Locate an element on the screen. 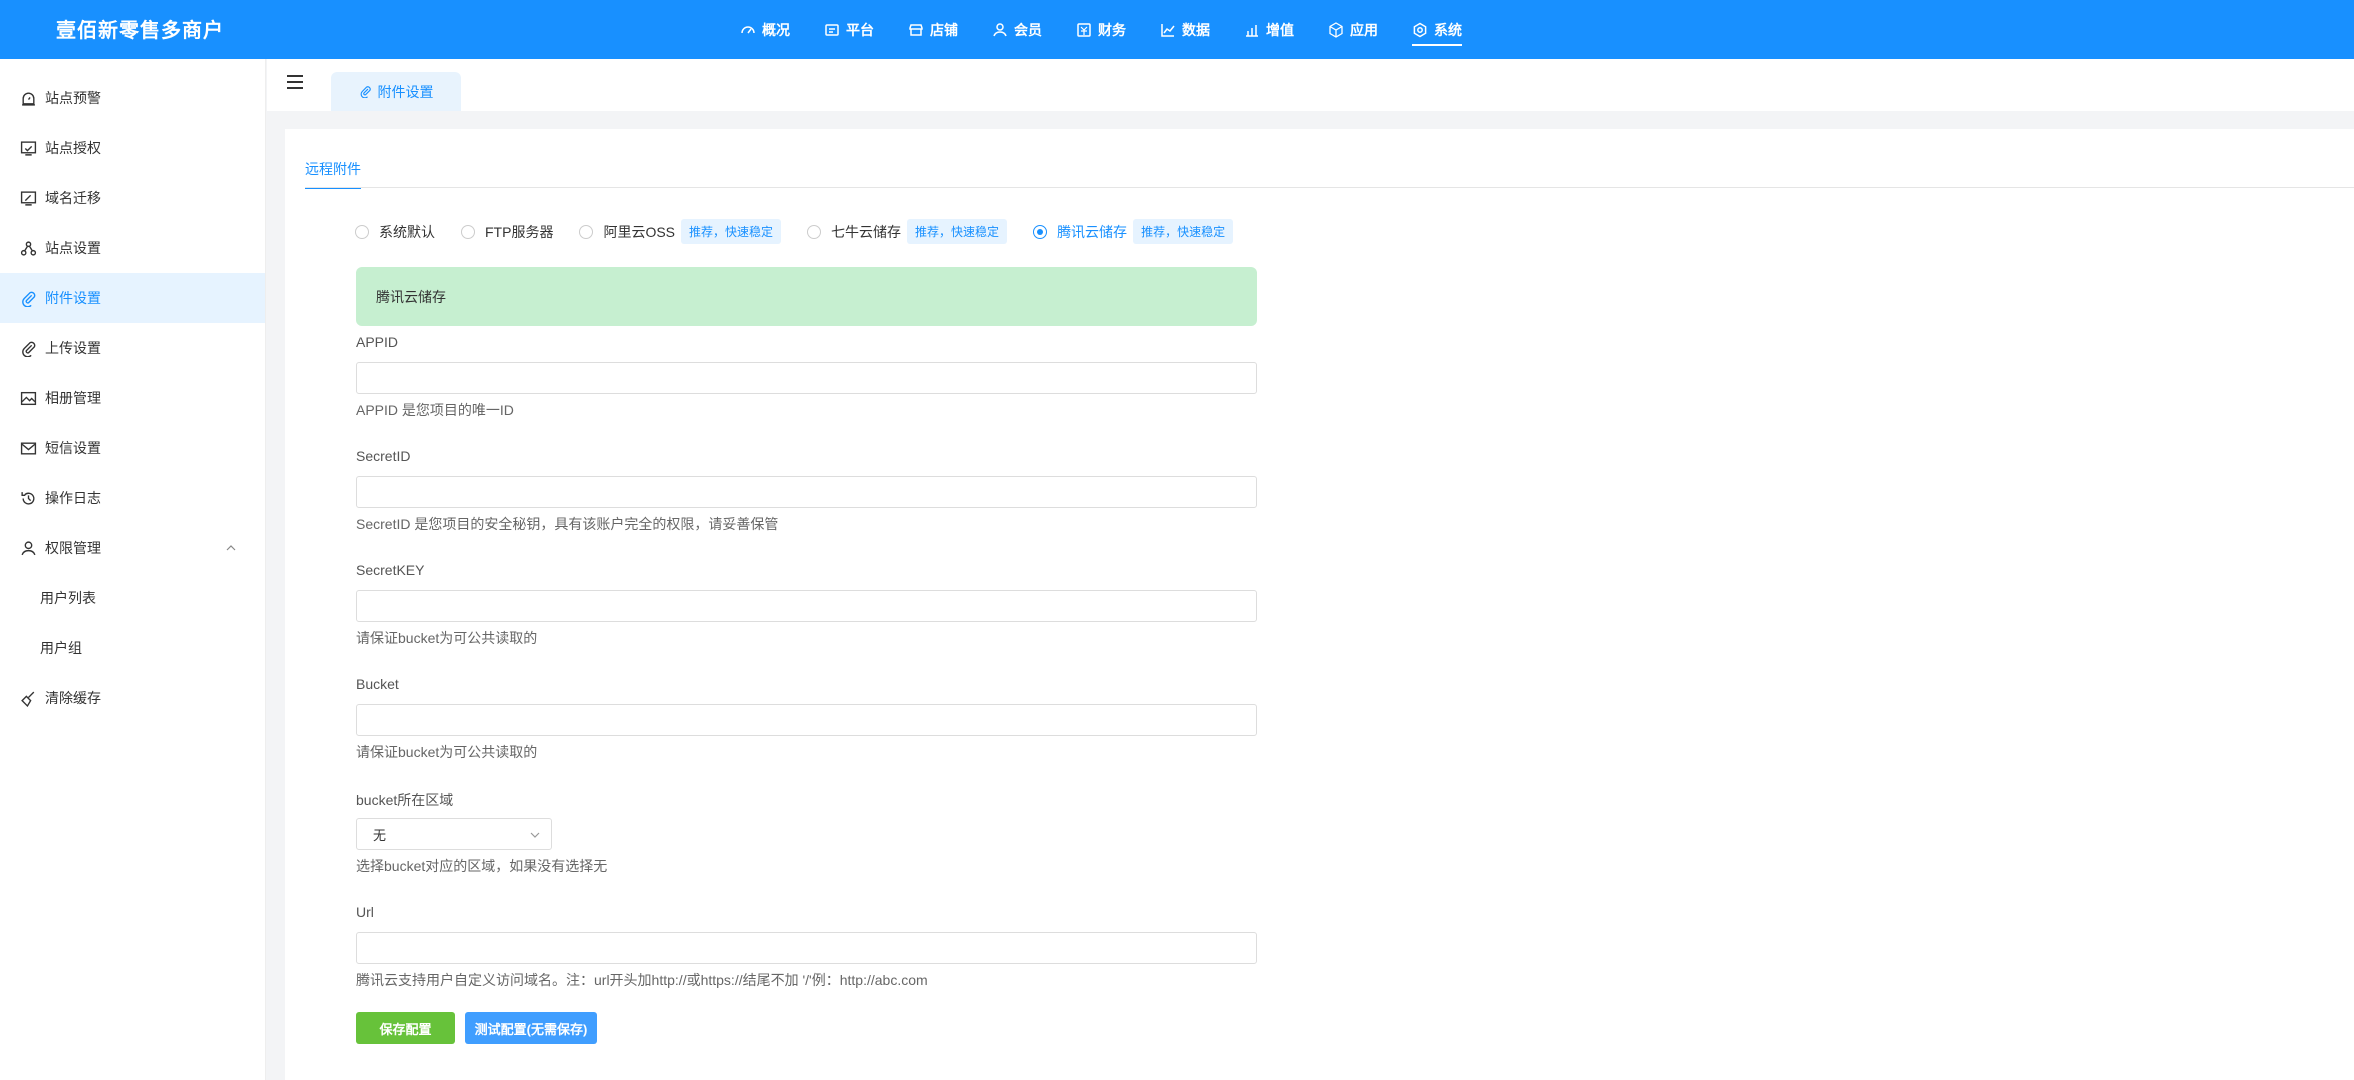  sidebar-item-label: 清除缓存 is located at coordinates (73, 698).